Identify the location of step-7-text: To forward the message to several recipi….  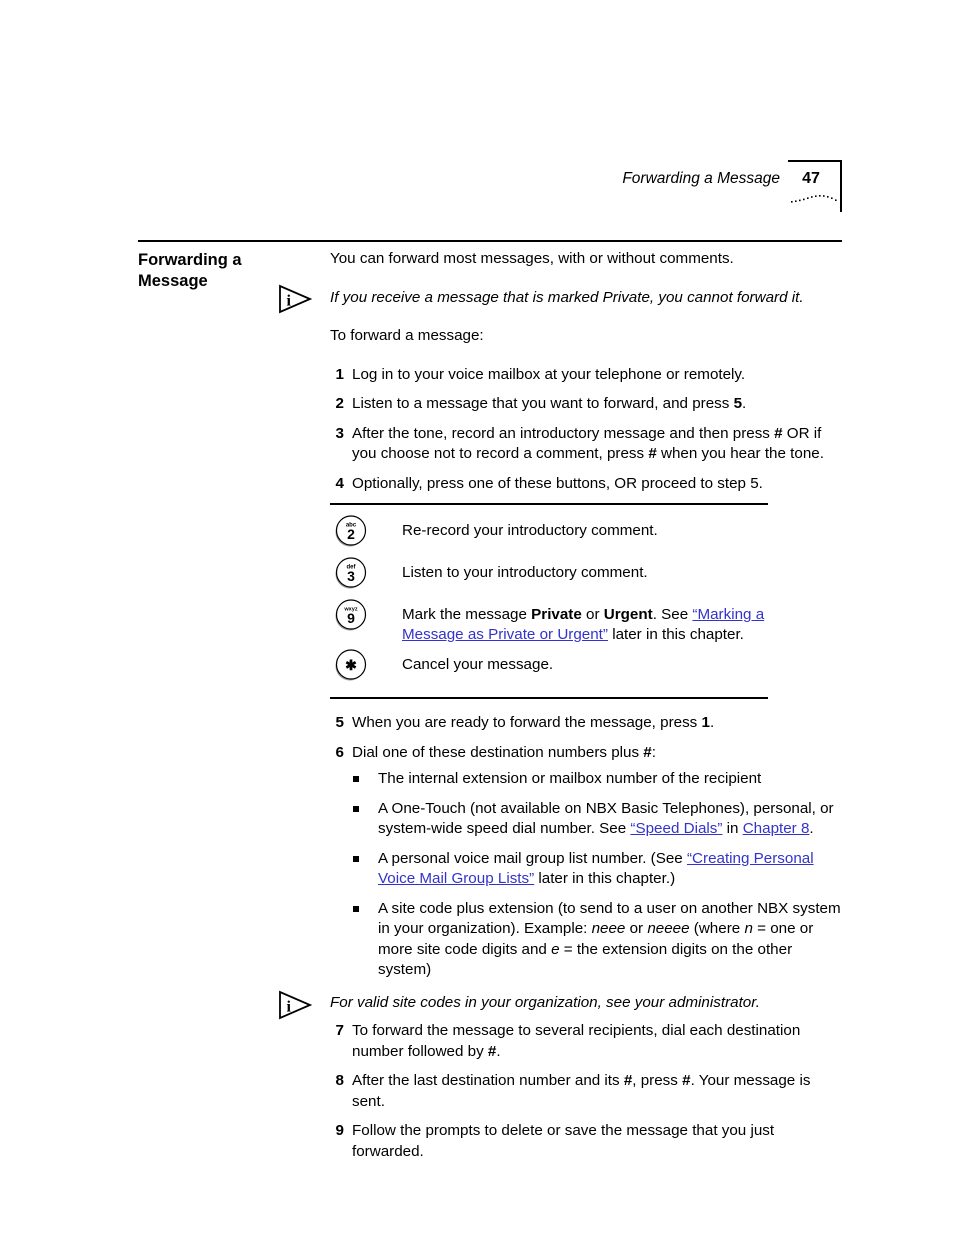
(599, 1041).